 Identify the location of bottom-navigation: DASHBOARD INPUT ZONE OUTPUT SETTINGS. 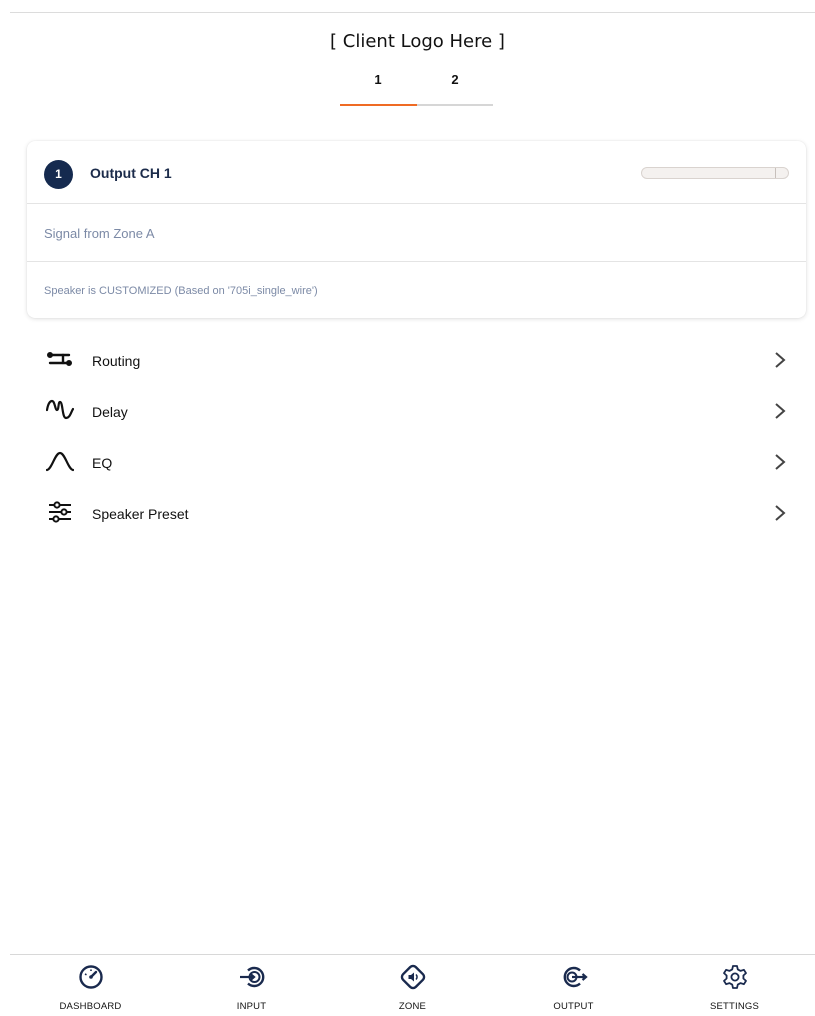
(412, 985).